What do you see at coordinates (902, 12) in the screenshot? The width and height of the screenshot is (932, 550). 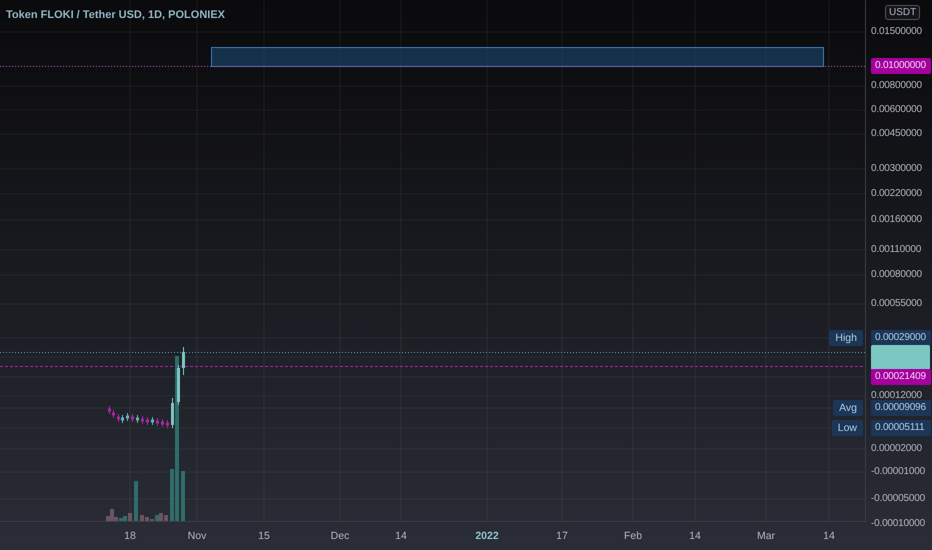 I see `currency-badge: USDT` at bounding box center [902, 12].